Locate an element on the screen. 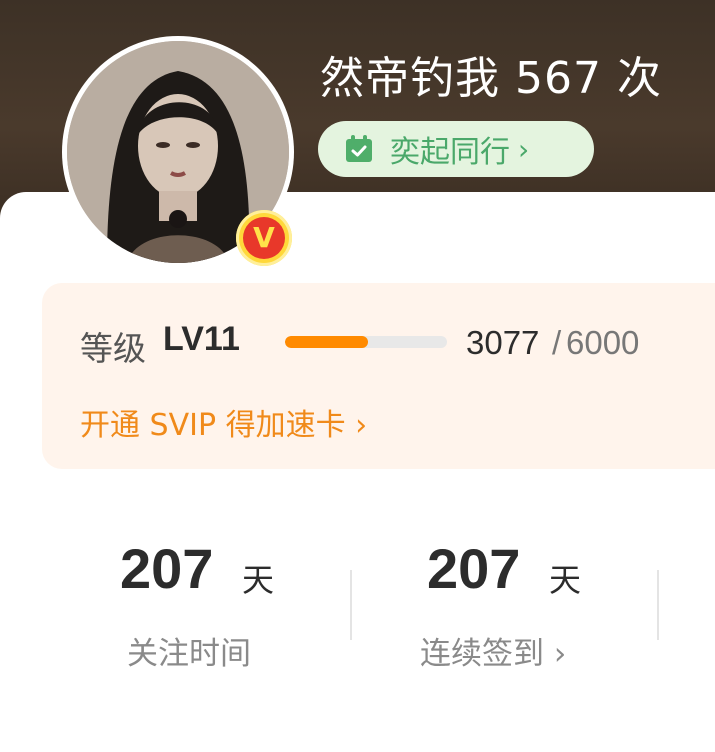 Image resolution: width=715 pixels, height=752 pixels. level-value: LV11 is located at coordinates (201, 339).